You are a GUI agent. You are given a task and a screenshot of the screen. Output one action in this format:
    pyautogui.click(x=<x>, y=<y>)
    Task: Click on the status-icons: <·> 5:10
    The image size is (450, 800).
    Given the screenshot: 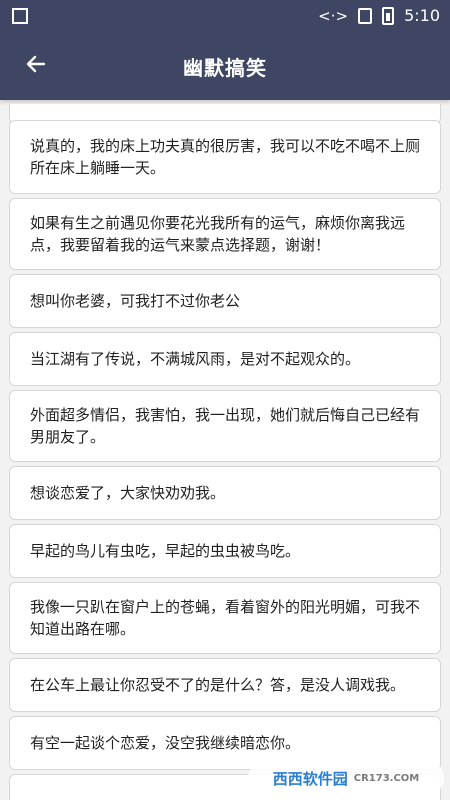 What is the action you would take?
    pyautogui.click(x=379, y=16)
    